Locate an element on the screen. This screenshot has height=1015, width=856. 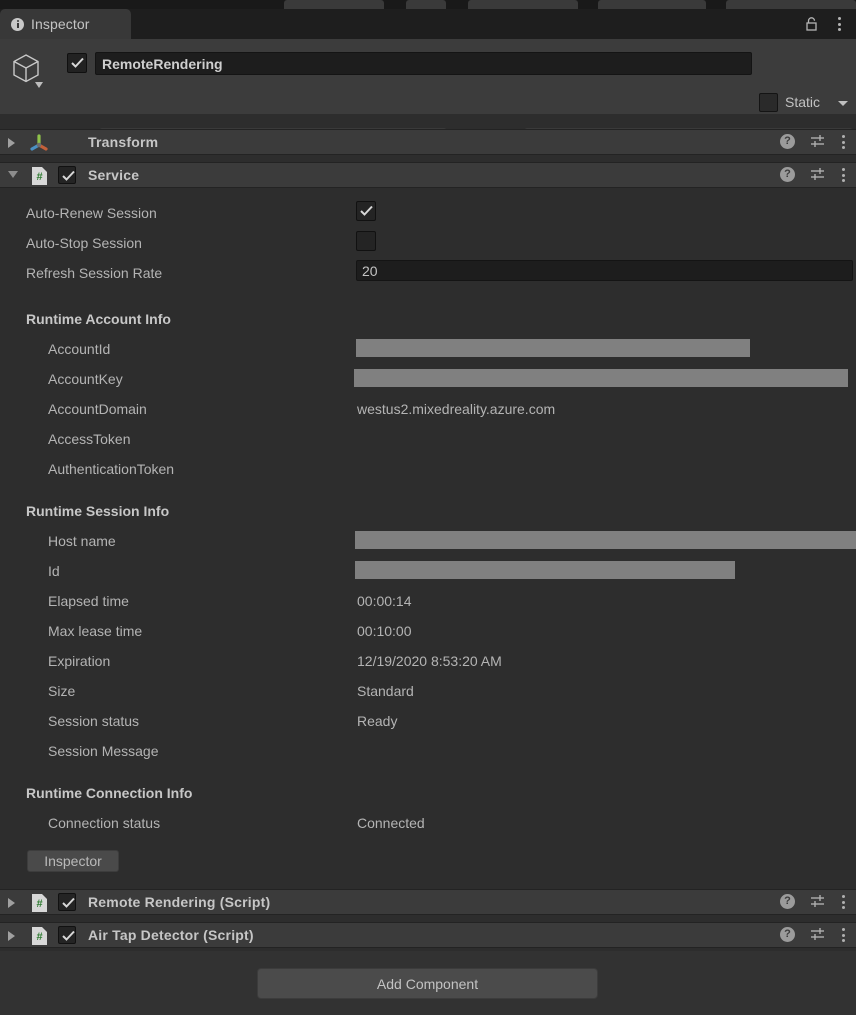
tab-inspector-label: Inspector is located at coordinates (60, 24).